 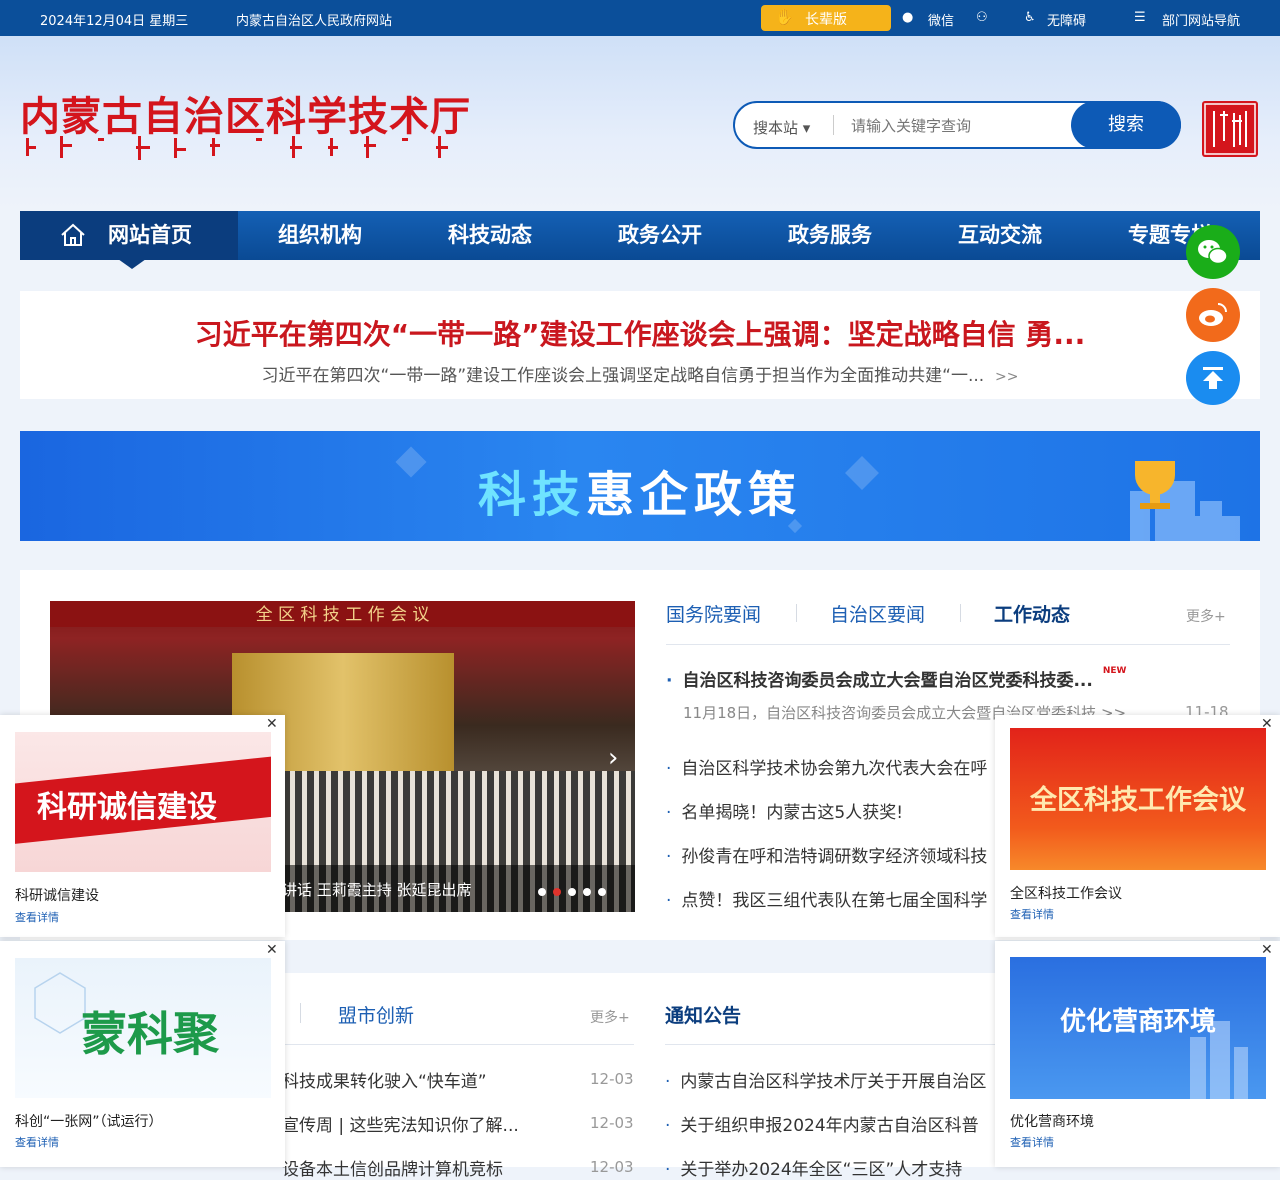 I want to click on carousel-dots, so click(x=572, y=890).